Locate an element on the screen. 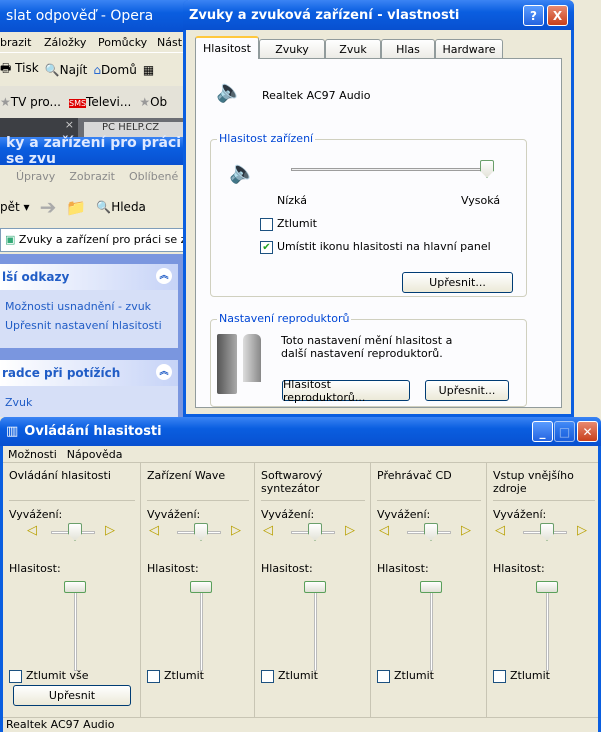 The width and height of the screenshot is (601, 732). panels-icon: ▦ is located at coordinates (148, 70).